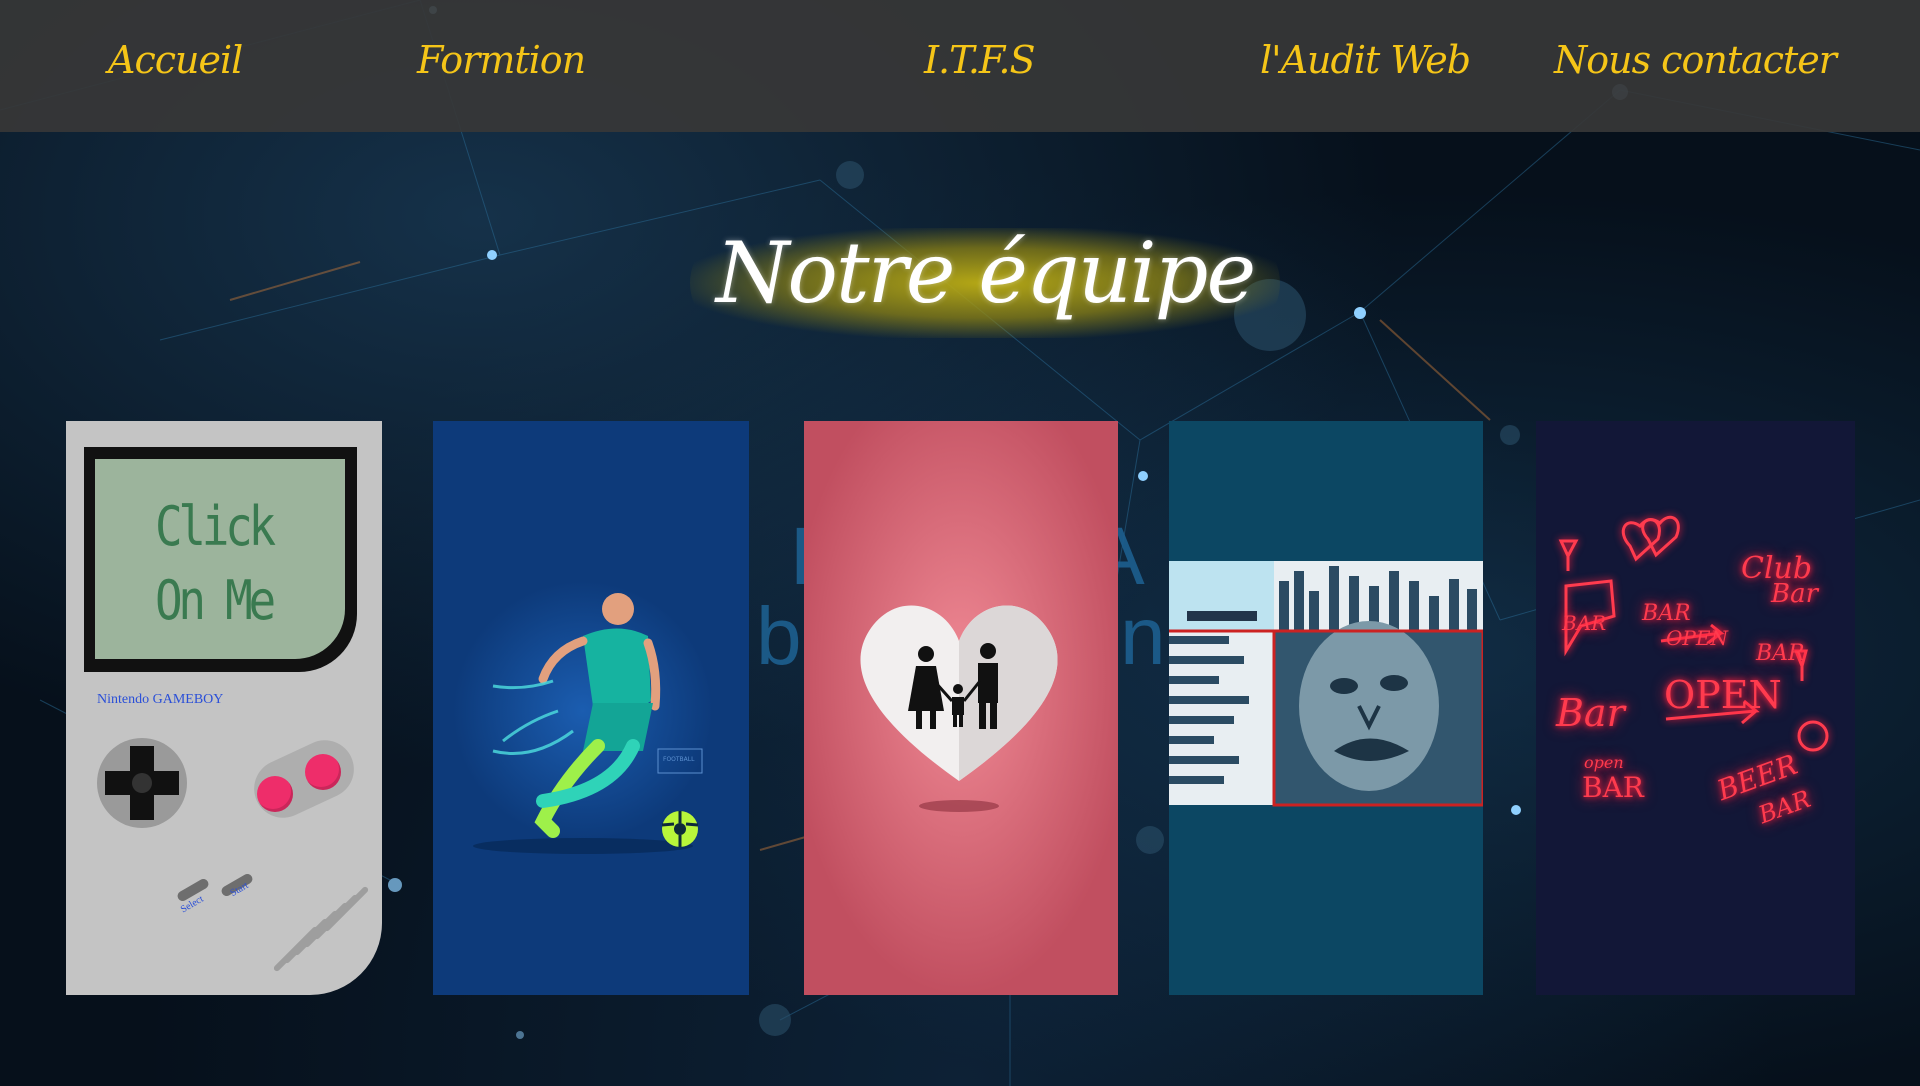 Image resolution: width=1920 pixels, height=1086 pixels. Describe the element at coordinates (1604, 762) in the screenshot. I see `neon-sign-open-small: open` at that location.